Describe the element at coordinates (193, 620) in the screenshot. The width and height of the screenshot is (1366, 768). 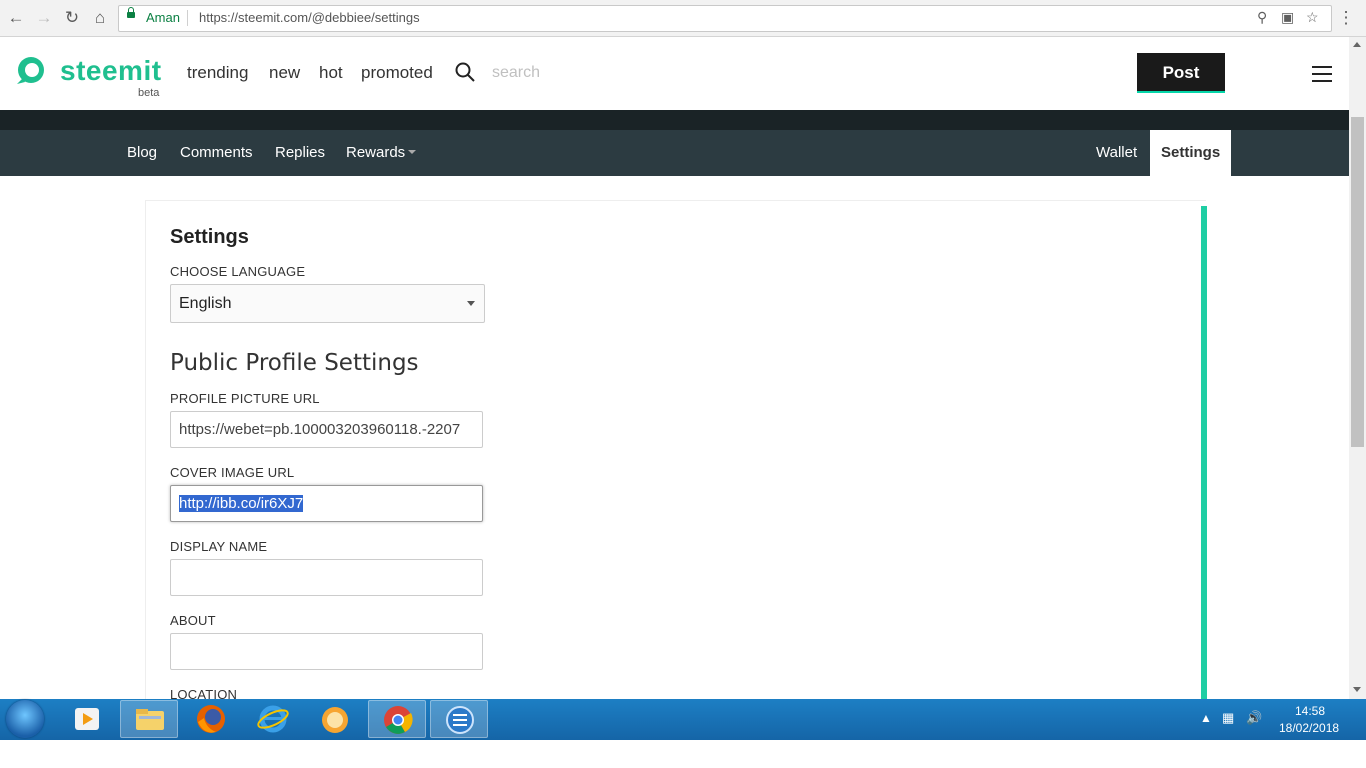
I see `about-label: ABOUT` at that location.